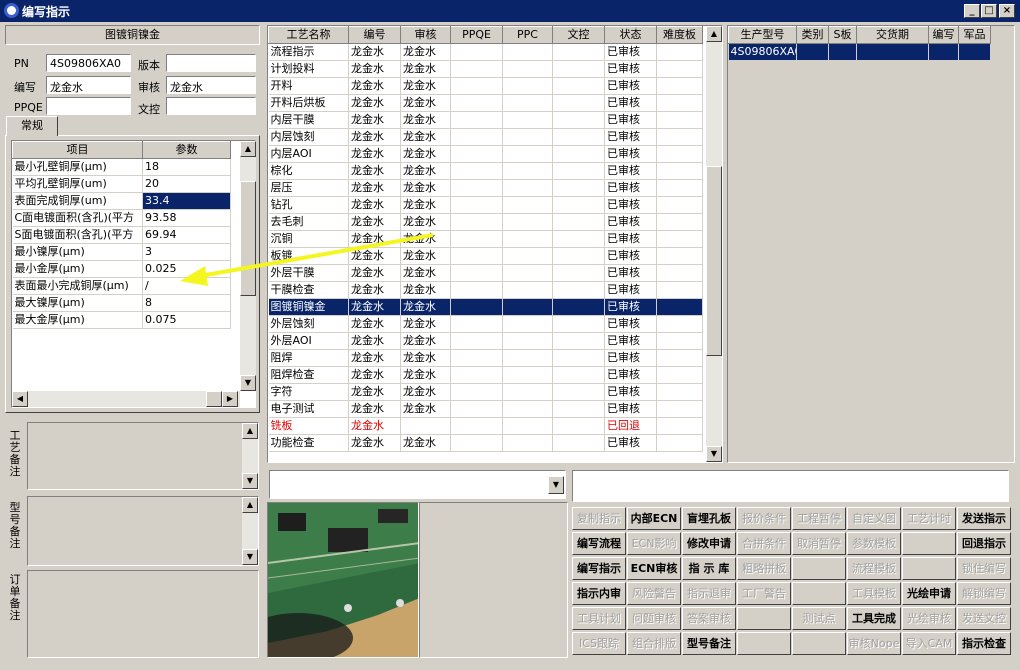  I want to click on process-header: PPC, so click(527, 35).